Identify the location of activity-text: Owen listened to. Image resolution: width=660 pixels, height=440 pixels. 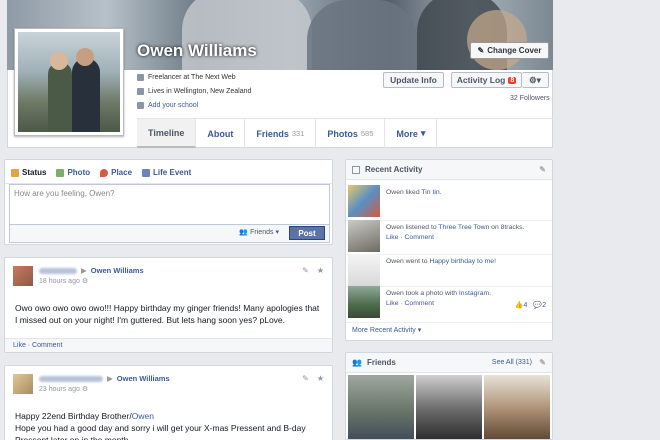
(412, 227).